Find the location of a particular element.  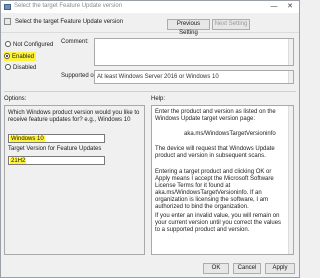

window-title: Select the target Feature Update version is located at coordinates (68, 6).